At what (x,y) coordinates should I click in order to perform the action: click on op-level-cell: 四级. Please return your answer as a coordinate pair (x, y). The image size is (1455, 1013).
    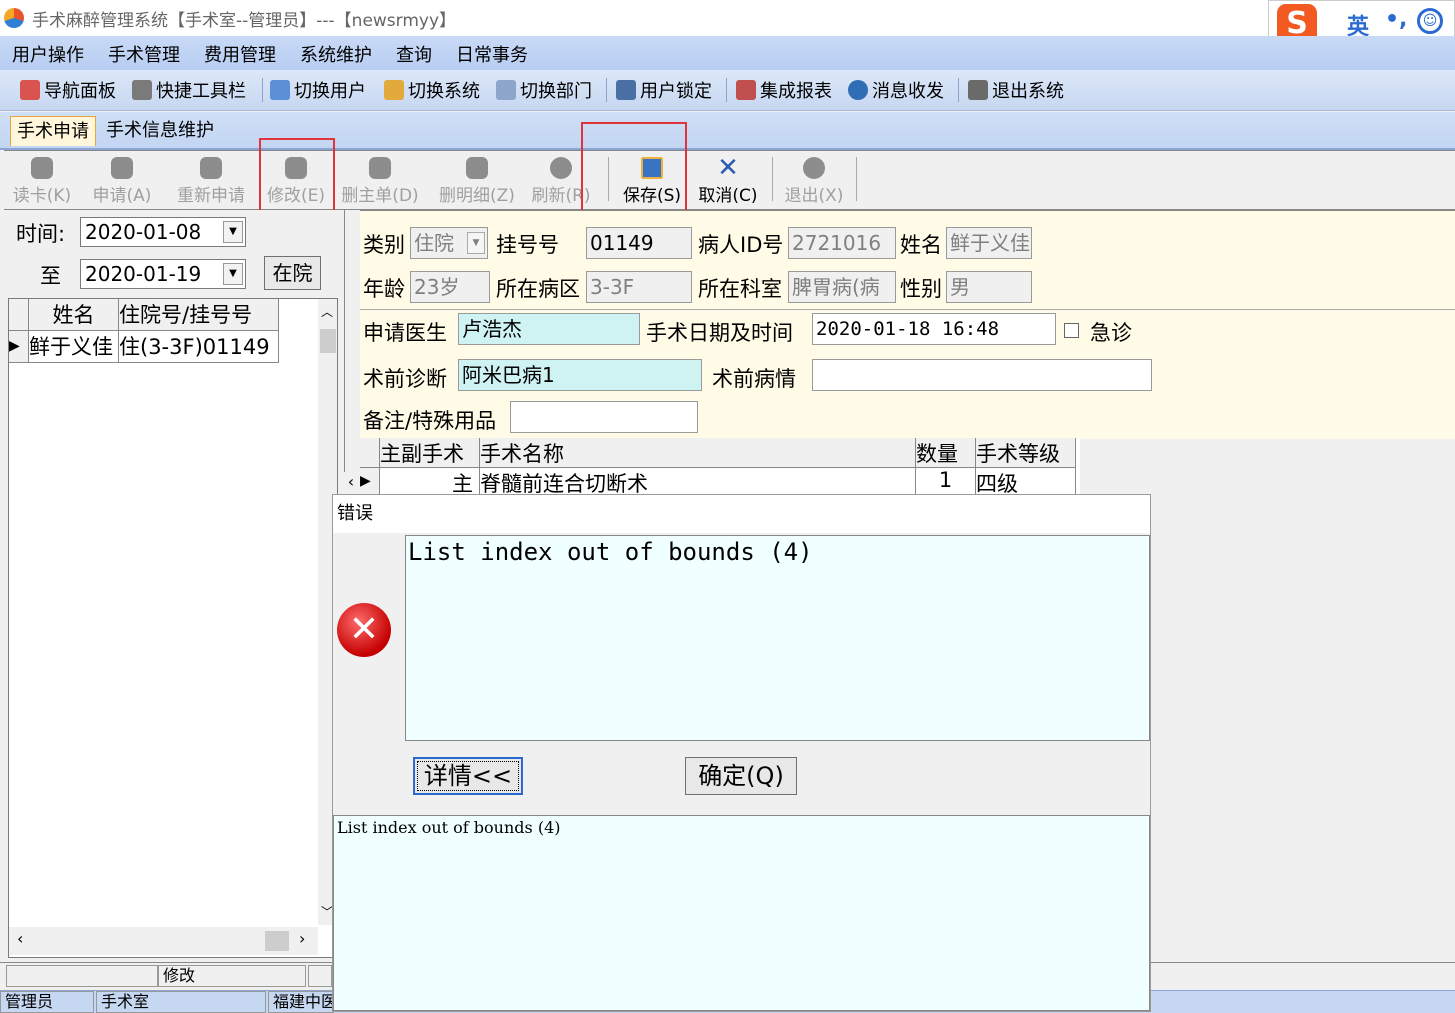
    Looking at the image, I should click on (1026, 482).